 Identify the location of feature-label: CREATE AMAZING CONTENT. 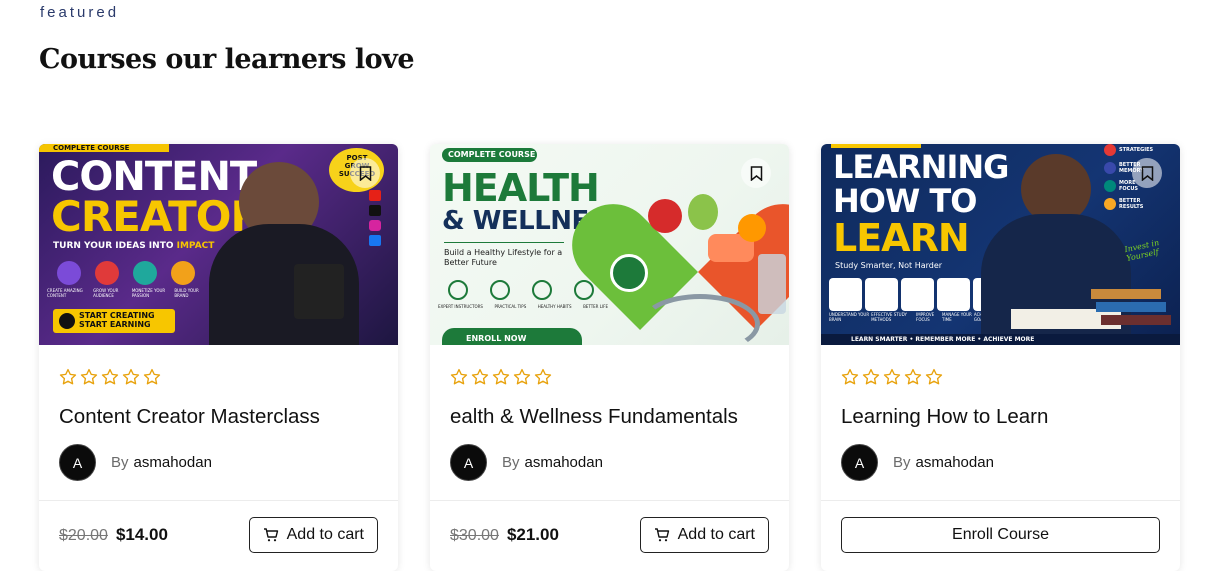
(65, 293).